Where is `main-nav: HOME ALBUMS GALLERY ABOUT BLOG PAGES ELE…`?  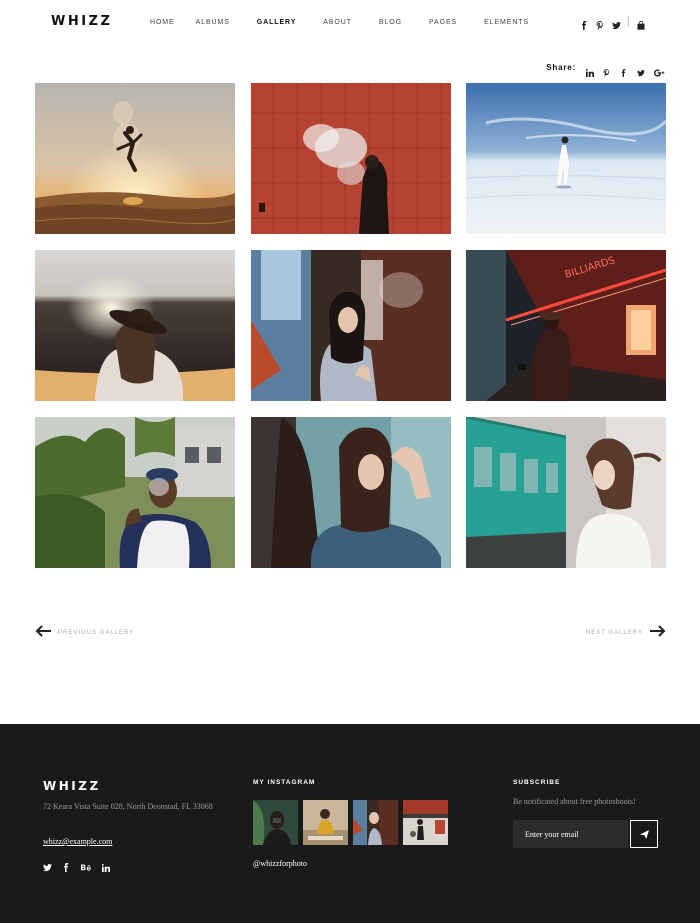 main-nav: HOME ALBUMS GALLERY ABOUT BLOG PAGES ELE… is located at coordinates (339, 22).